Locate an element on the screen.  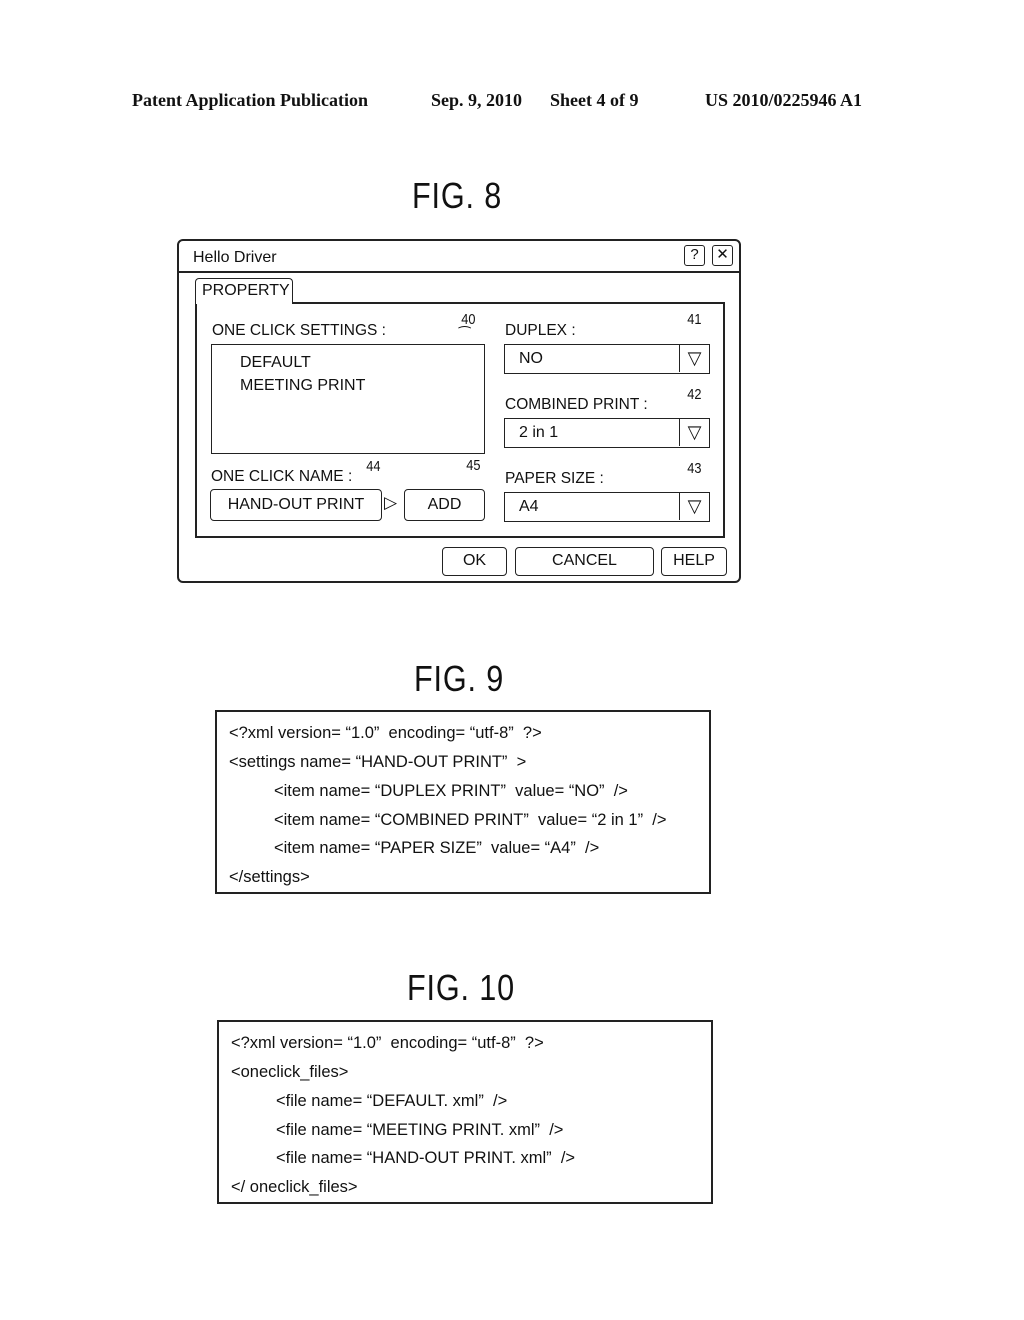
duplex-select: NO ▽ is located at coordinates (607, 359).